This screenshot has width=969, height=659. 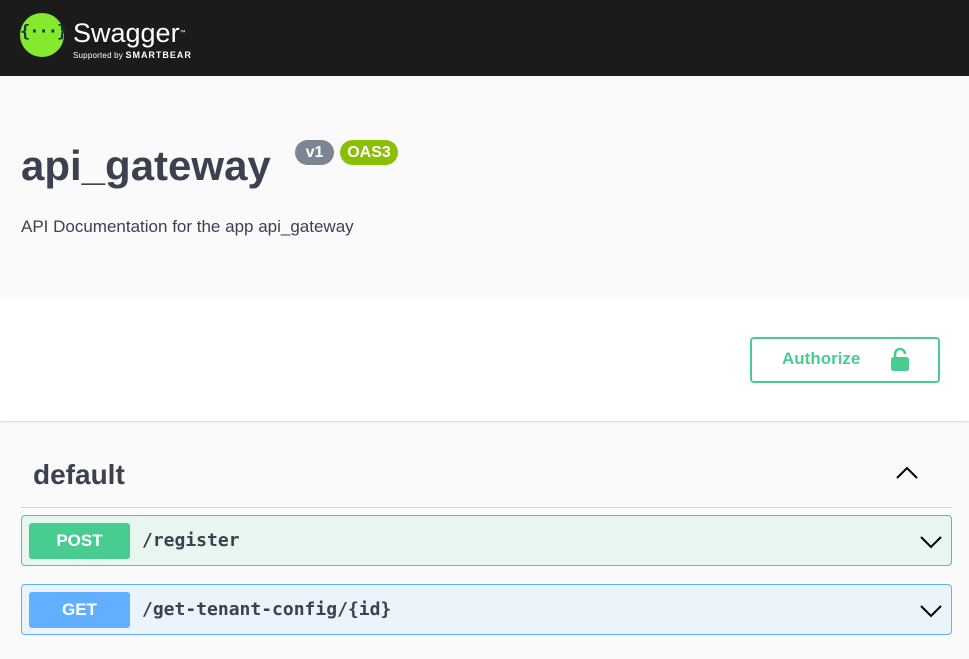 I want to click on swagger-logo: {···} Swagger™ Supported by SMARTBEAR, so click(x=106, y=36).